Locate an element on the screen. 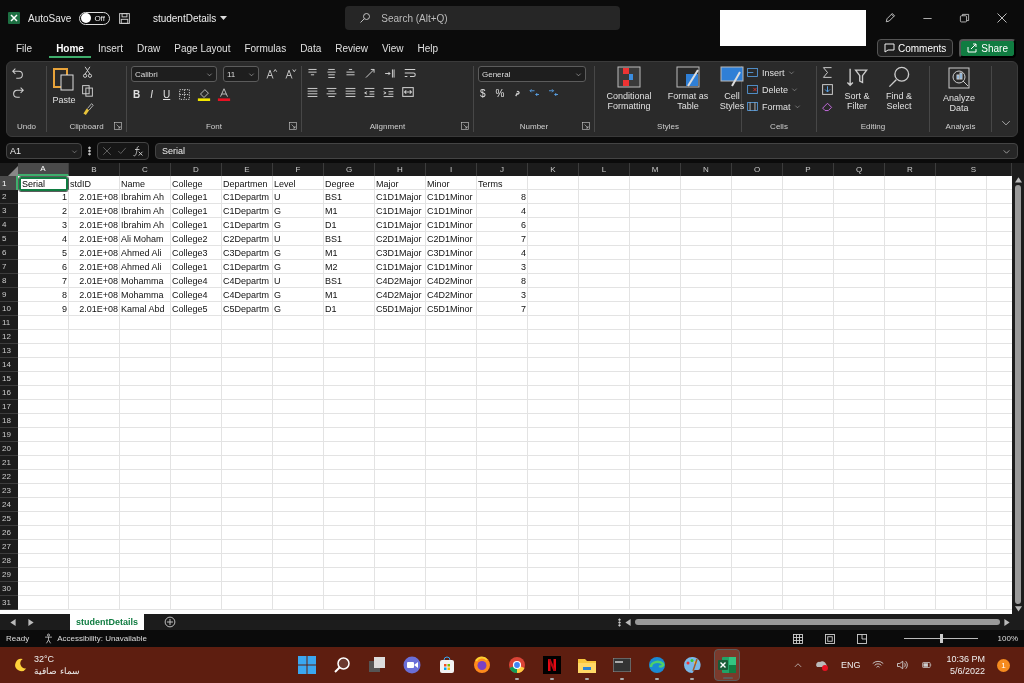 This screenshot has width=1024, height=683. row-header: 29 is located at coordinates (9, 575).